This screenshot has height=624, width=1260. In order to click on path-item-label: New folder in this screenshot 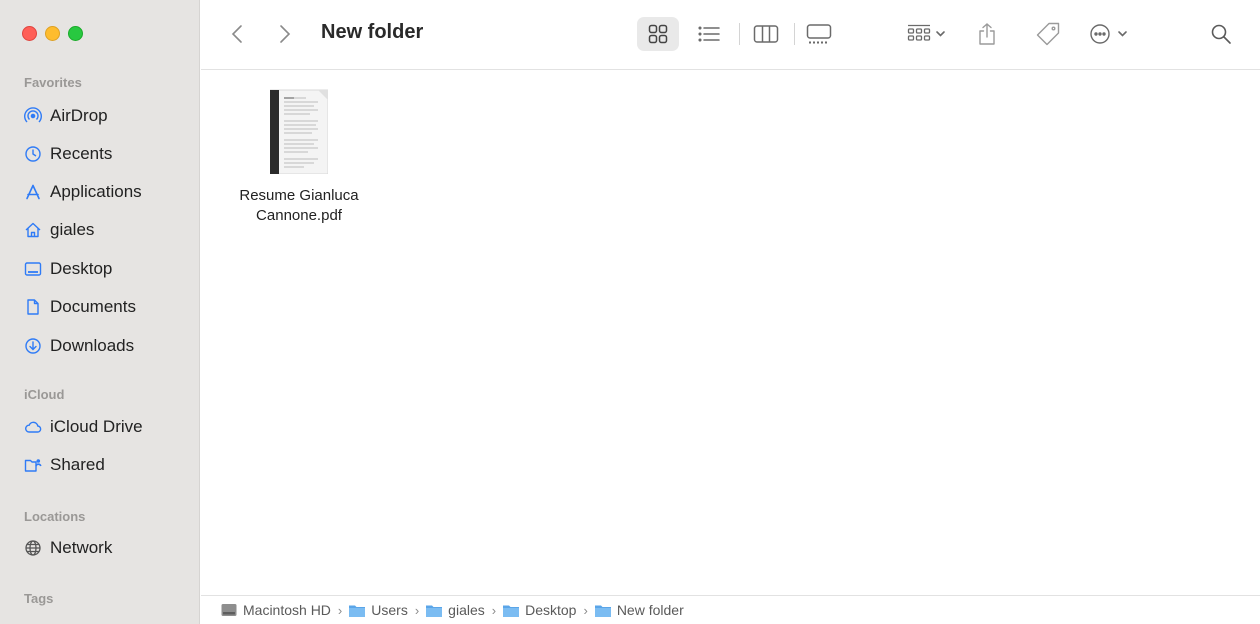, I will do `click(650, 610)`.